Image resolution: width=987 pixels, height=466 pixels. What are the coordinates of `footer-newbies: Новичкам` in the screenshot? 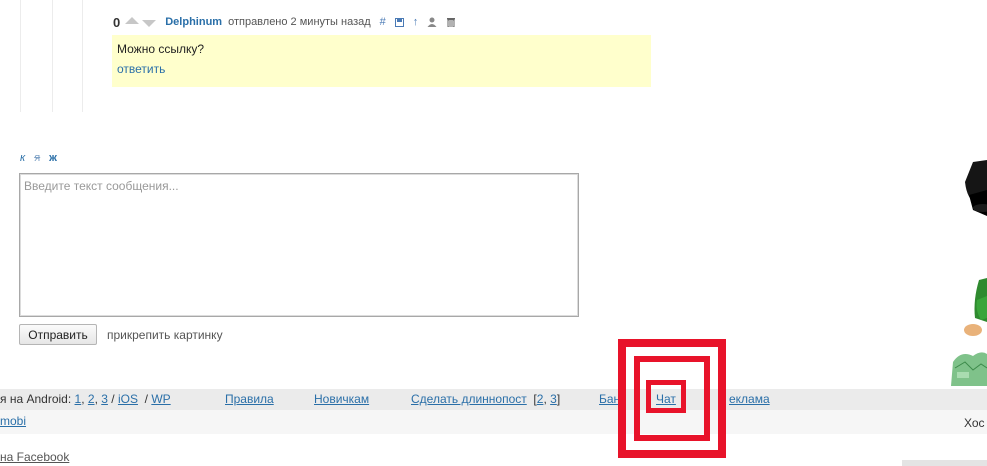 It's located at (341, 399).